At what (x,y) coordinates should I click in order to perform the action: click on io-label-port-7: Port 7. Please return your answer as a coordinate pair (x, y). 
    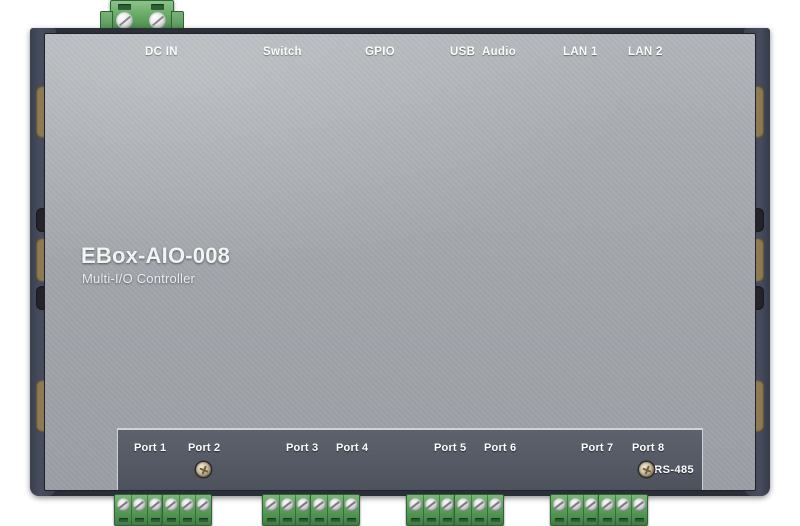
    Looking at the image, I should click on (597, 448).